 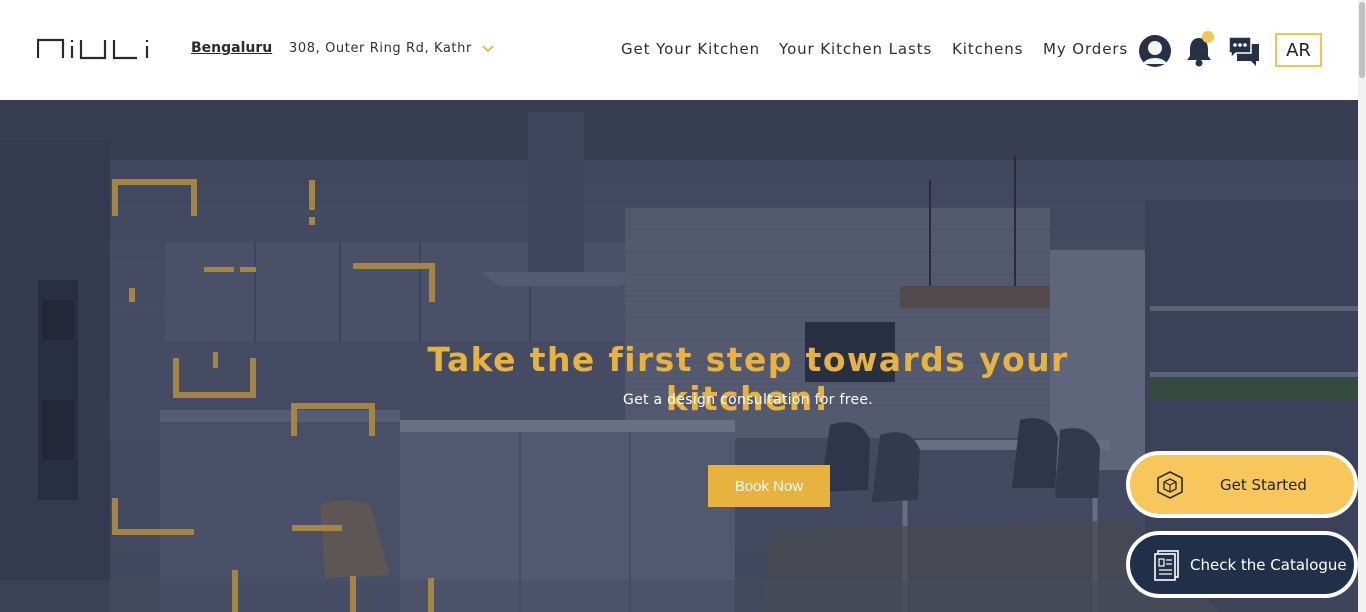 I want to click on catalogue-icon, so click(x=1166, y=565).